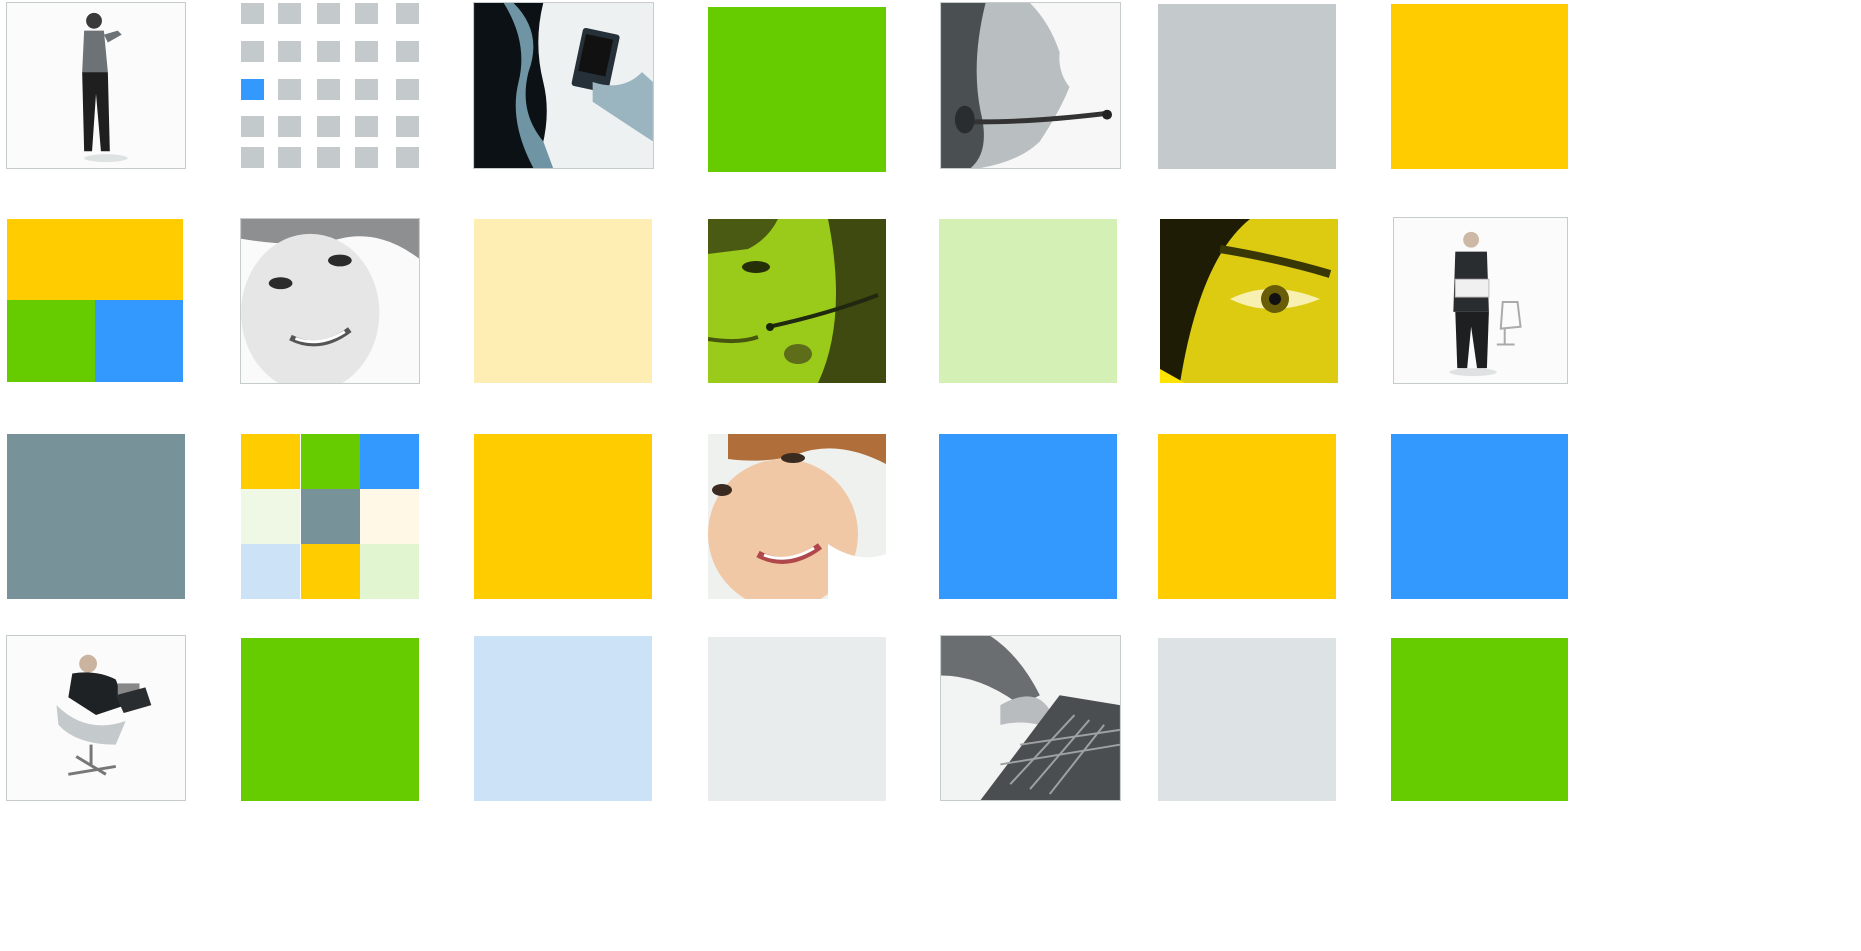  Describe the element at coordinates (797, 301) in the screenshot. I see `photo-man-headset-green` at that location.